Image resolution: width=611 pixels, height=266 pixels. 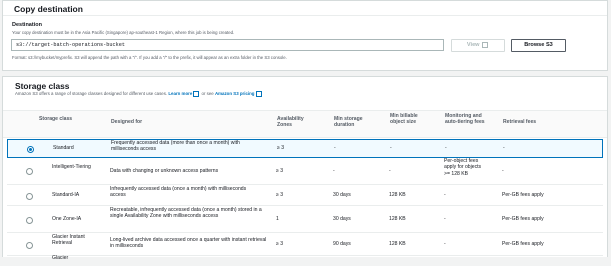 I want to click on column-header-availability-zones: Availability Zones, so click(x=290, y=122).